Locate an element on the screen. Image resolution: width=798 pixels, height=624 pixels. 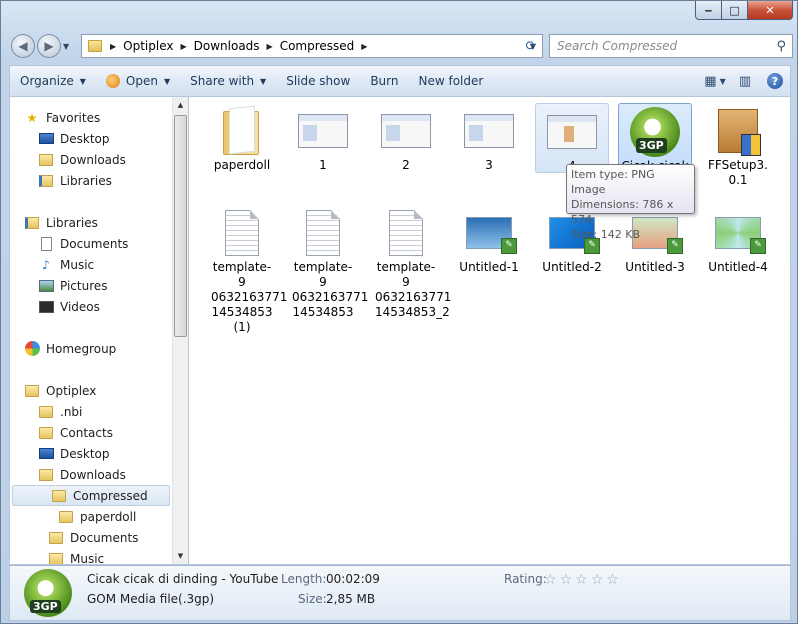
preview-pane-button: ▥ is located at coordinates (745, 81).